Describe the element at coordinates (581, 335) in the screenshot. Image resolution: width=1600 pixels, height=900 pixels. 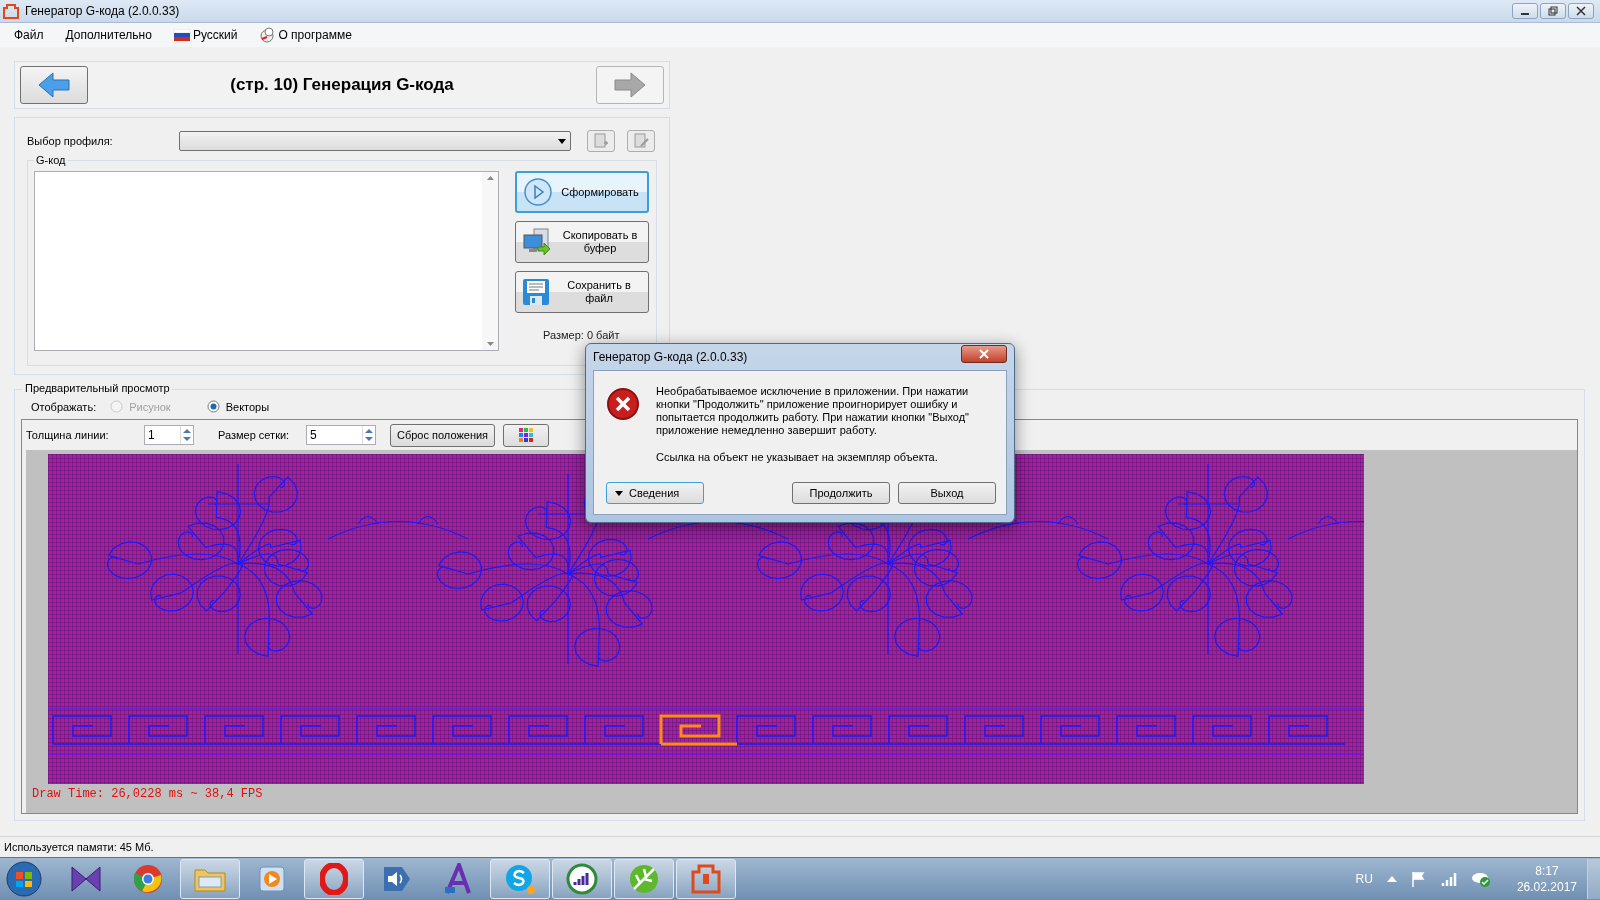
I see `file-size-text: Размер: 0 байт` at that location.